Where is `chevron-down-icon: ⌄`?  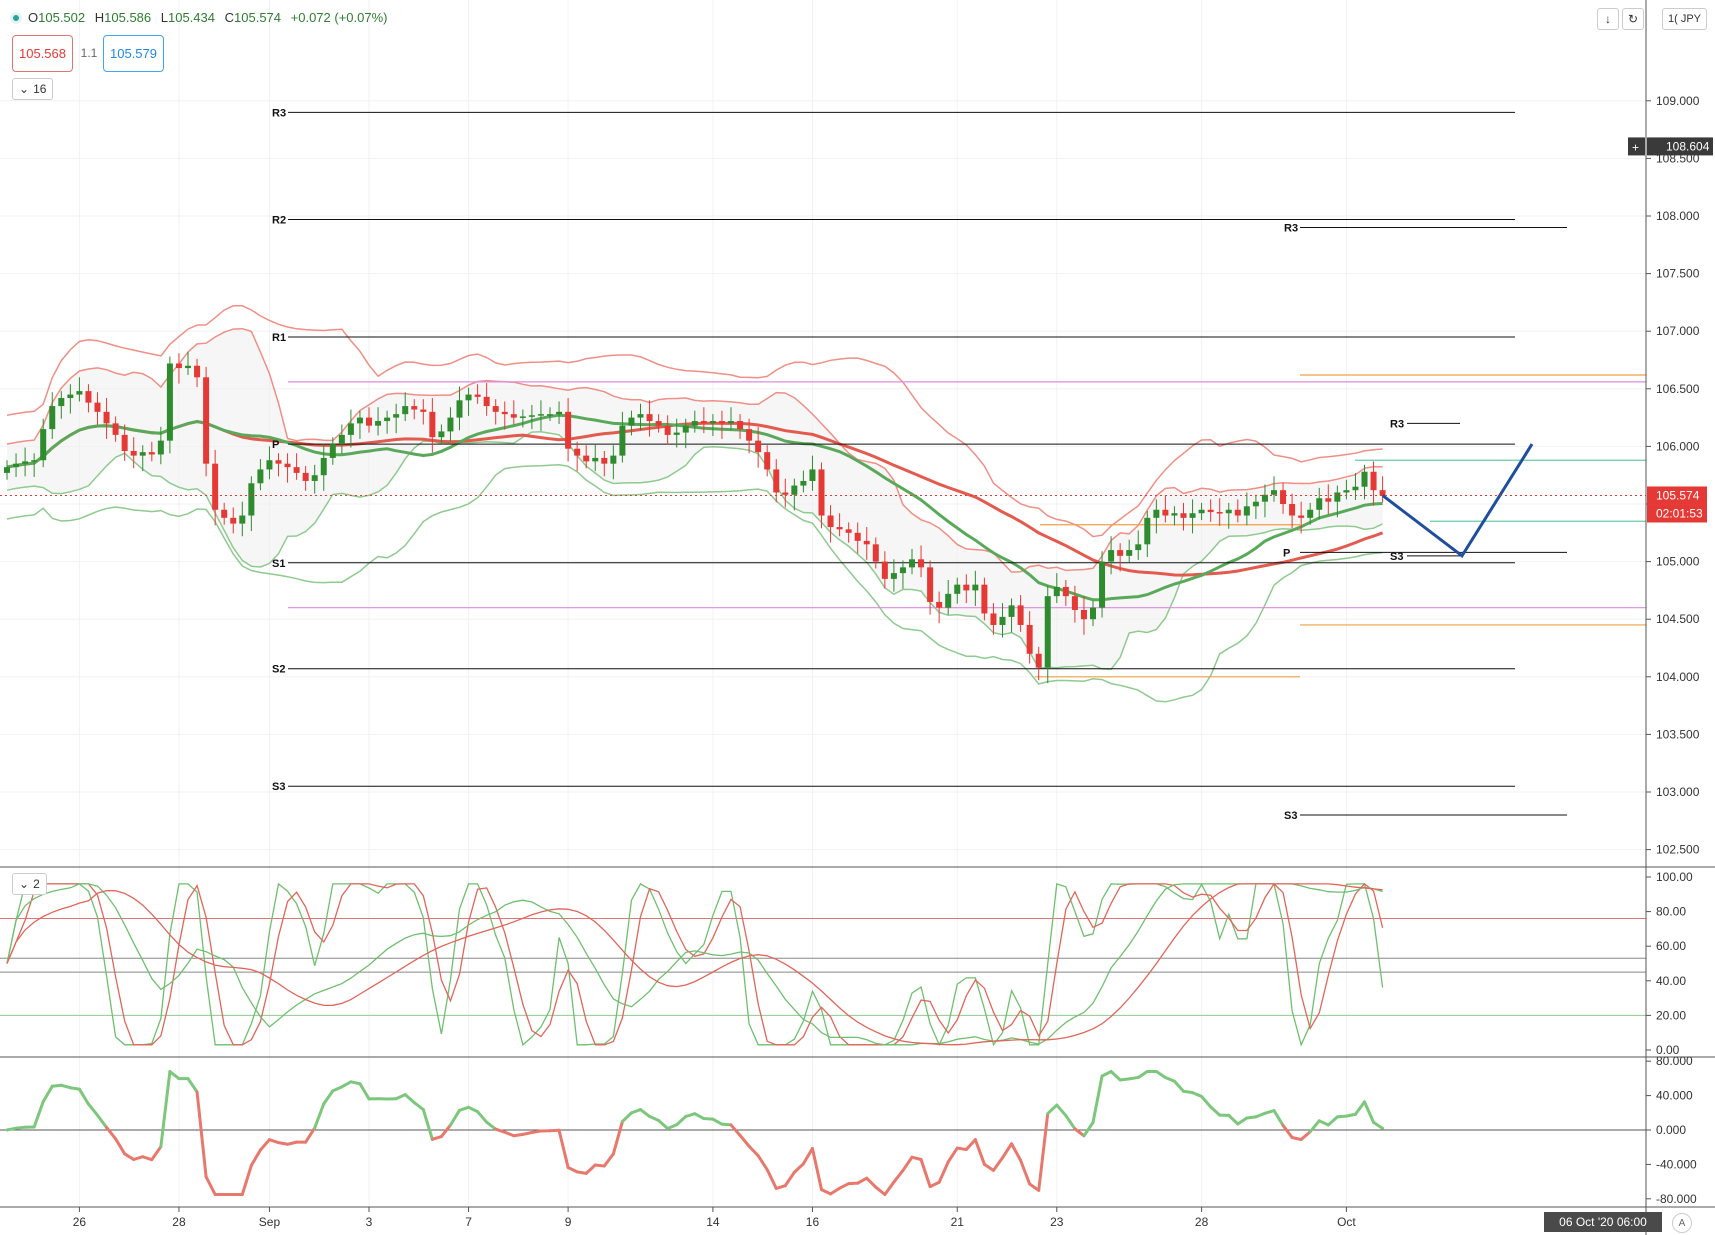 chevron-down-icon: ⌄ is located at coordinates (24, 884).